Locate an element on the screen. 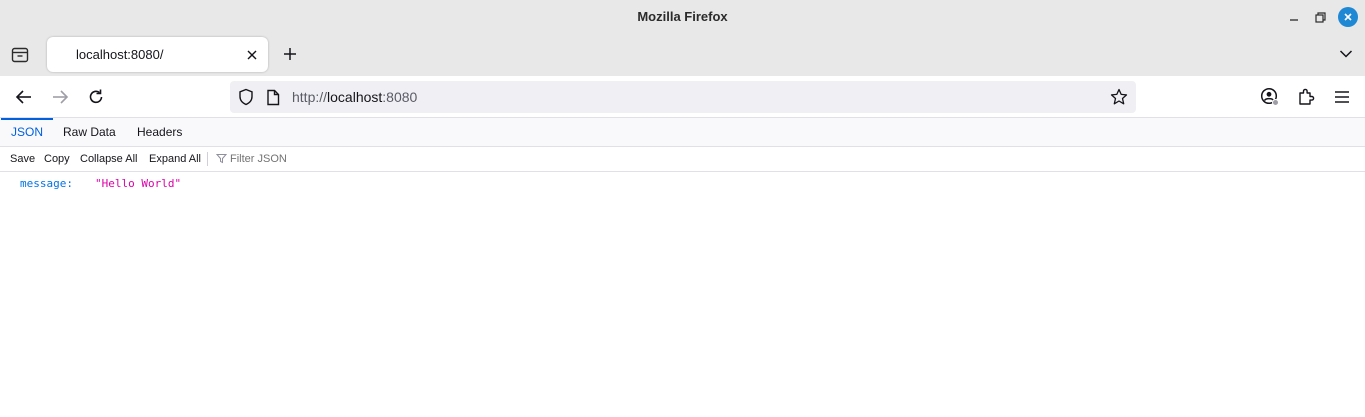 This screenshot has width=1365, height=417. close-window-button is located at coordinates (1348, 17).